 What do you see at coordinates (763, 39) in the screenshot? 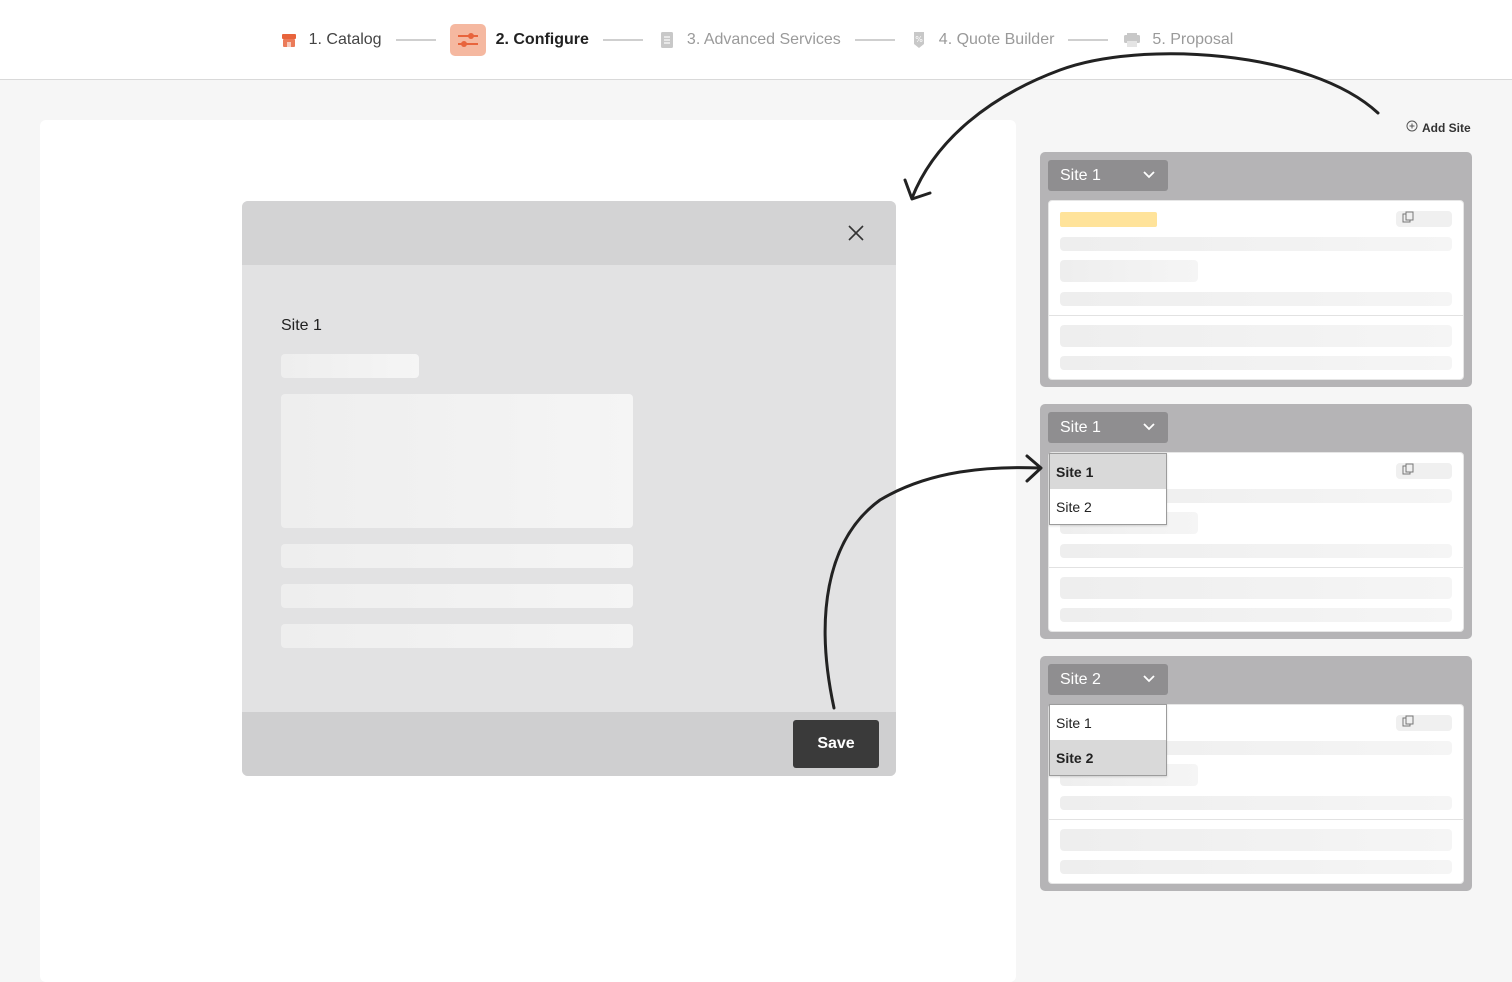
I see `step-label: 3. Advanced Services` at bounding box center [763, 39].